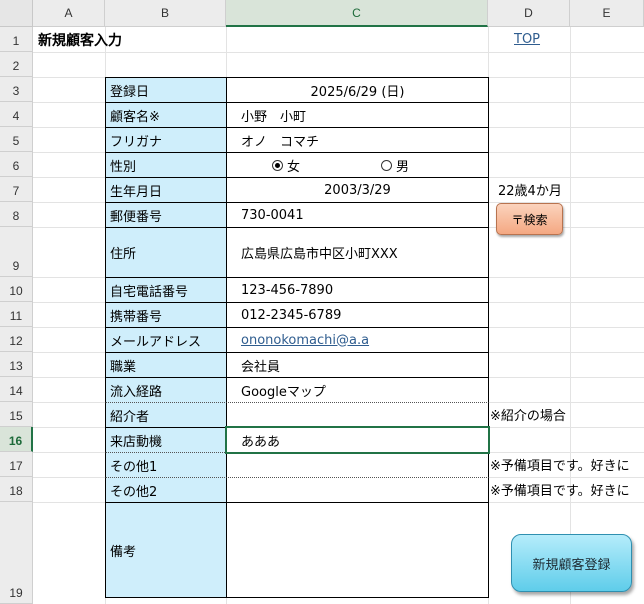 The height and width of the screenshot is (604, 644). Describe the element at coordinates (16, 489) in the screenshot. I see `row-header-18: 18` at that location.